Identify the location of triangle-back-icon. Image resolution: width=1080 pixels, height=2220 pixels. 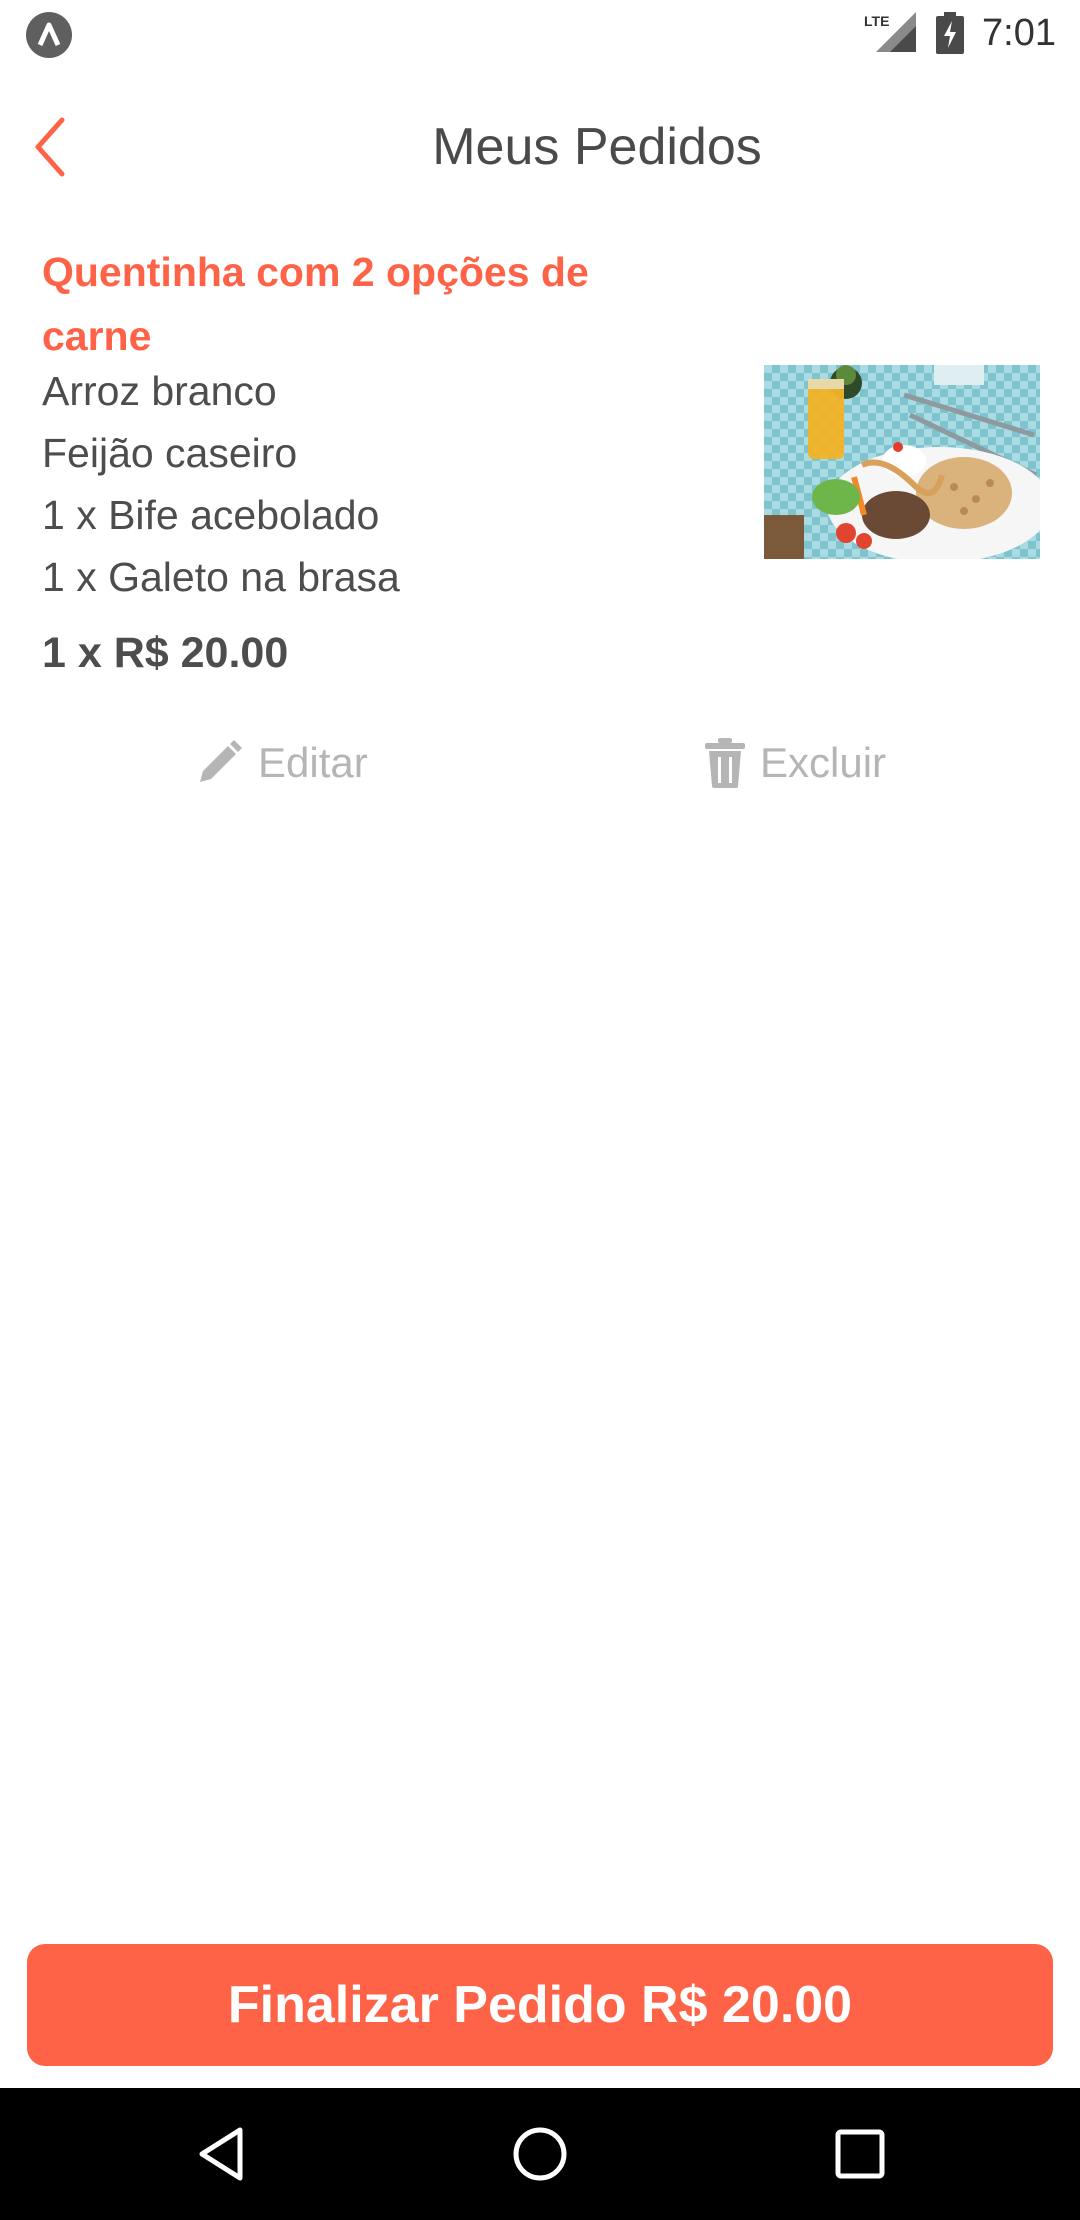
(221, 2154).